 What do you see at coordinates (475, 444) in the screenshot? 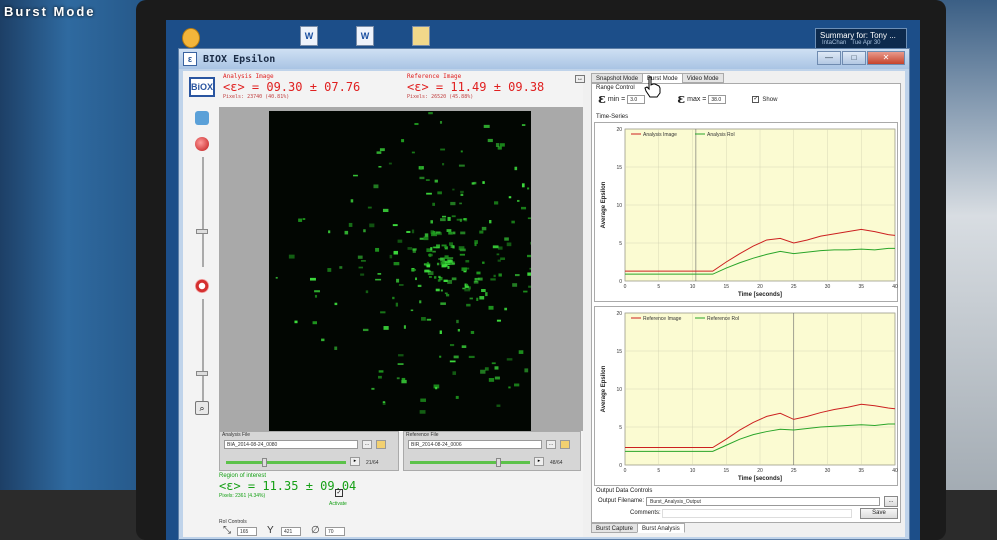
I see `reference-file-field: BIR_2014-08-24_0006` at bounding box center [475, 444].